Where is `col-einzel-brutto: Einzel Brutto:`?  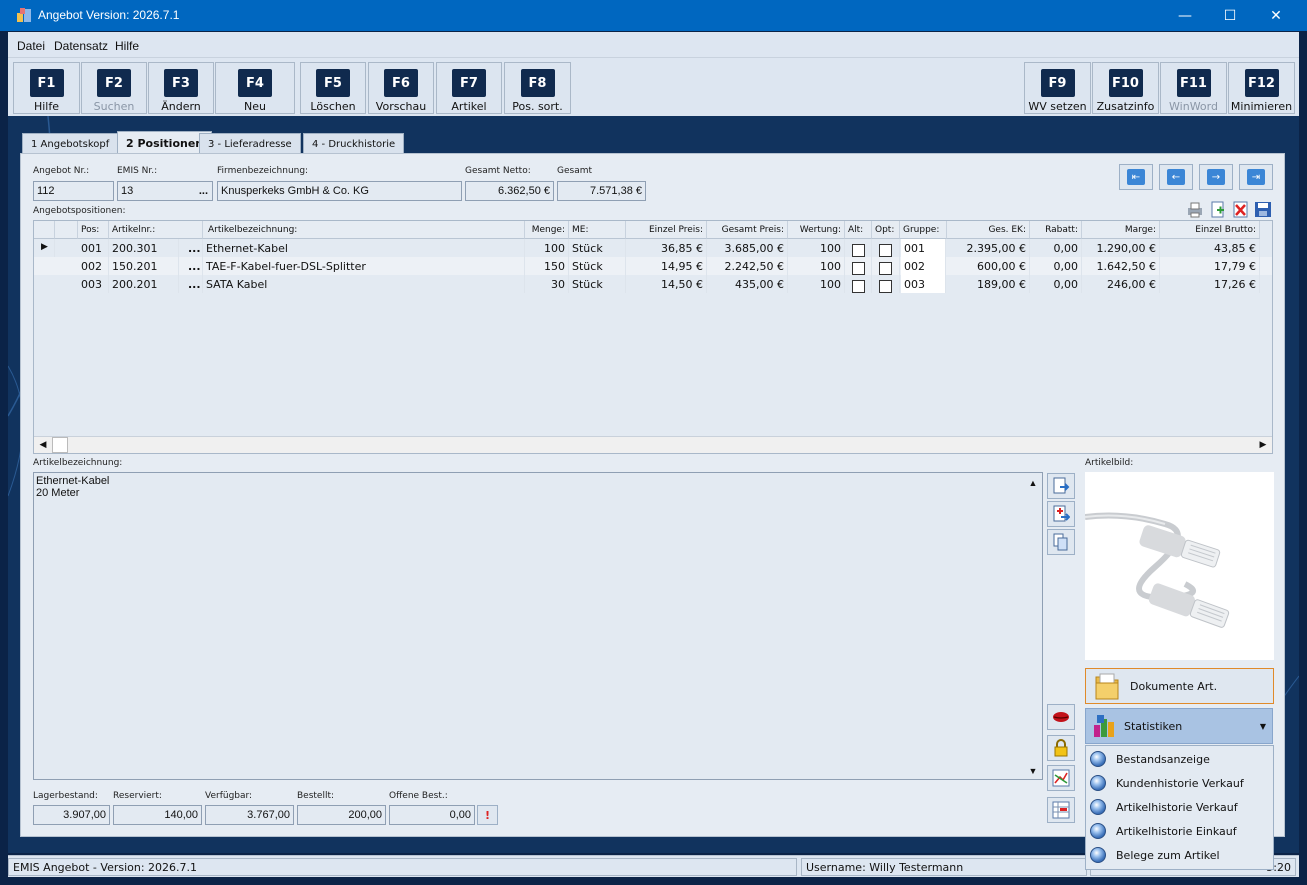
col-einzel-brutto: Einzel Brutto: is located at coordinates (1210, 230).